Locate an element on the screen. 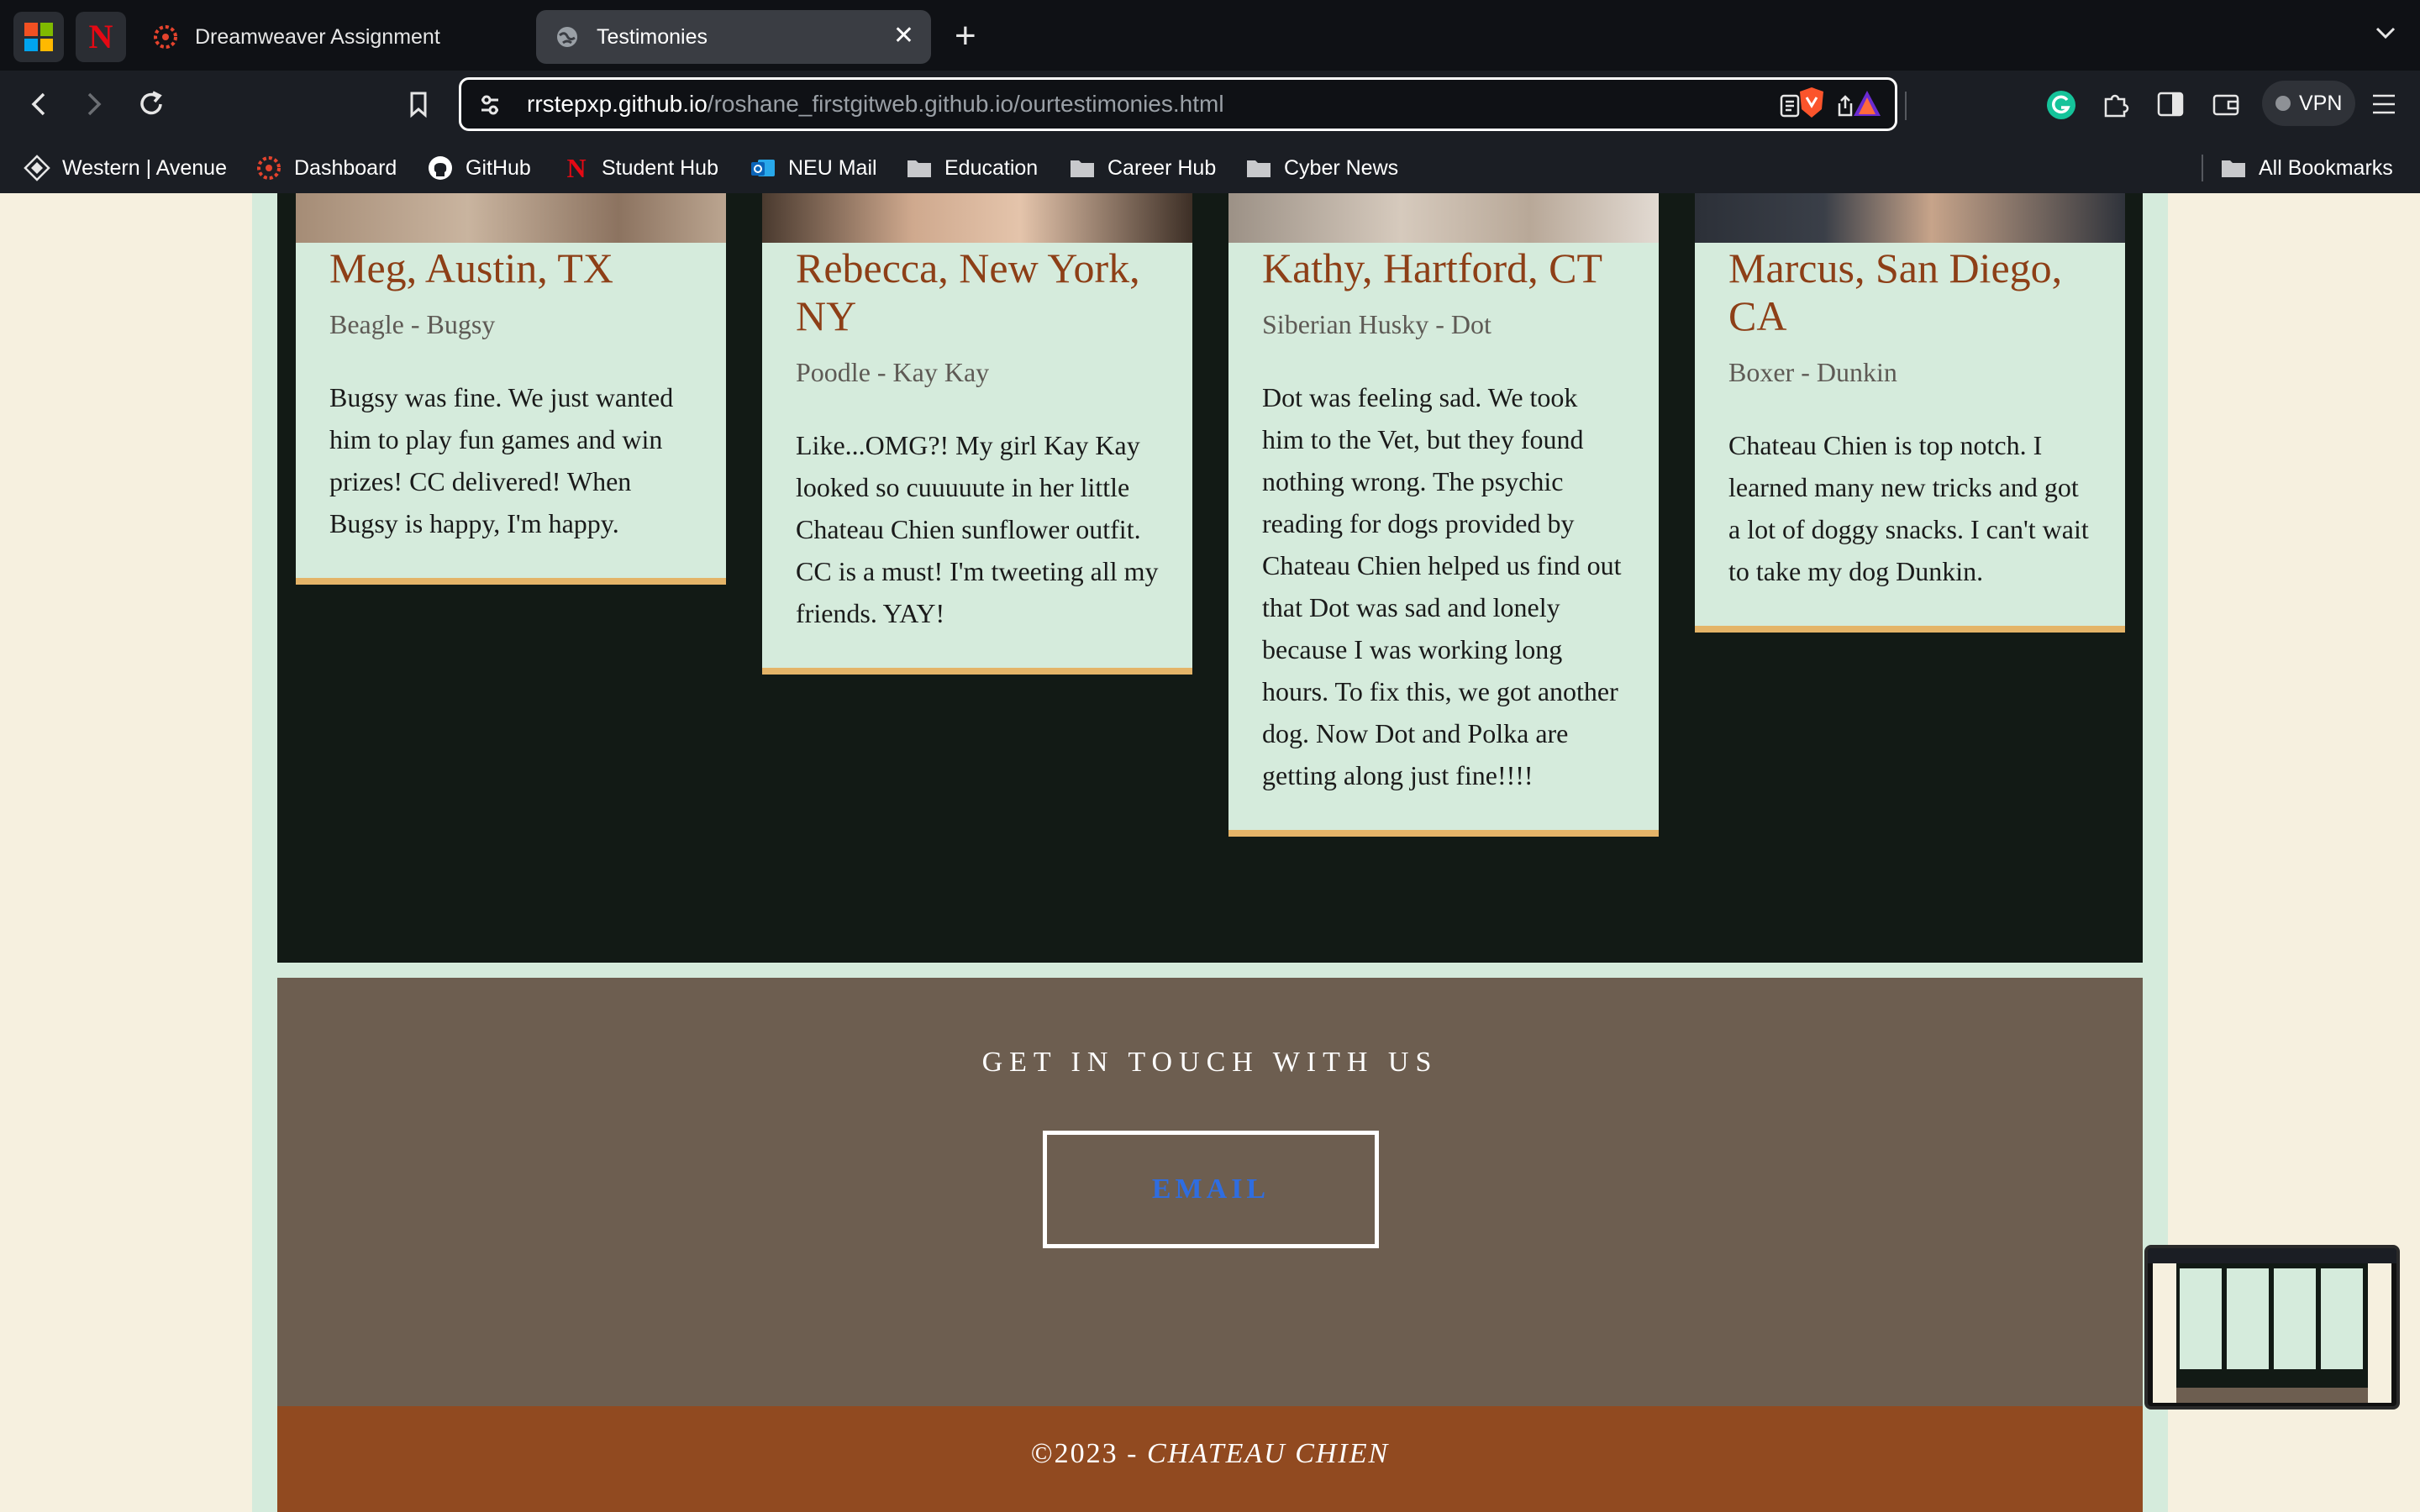 Image resolution: width=2420 pixels, height=1512 pixels. toolbar-divider is located at coordinates (1906, 106).